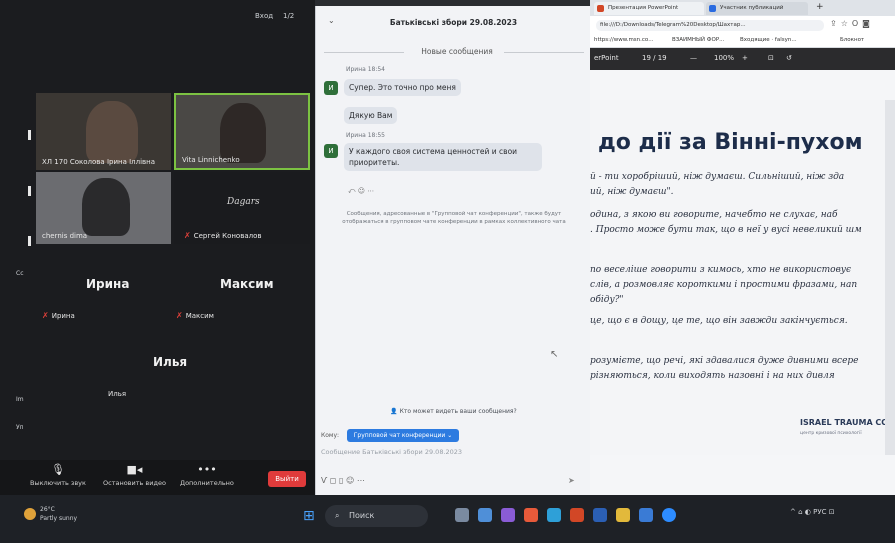 This screenshot has width=895, height=543. What do you see at coordinates (247, 284) in the screenshot?
I see `tile-name-maksim: Максим` at bounding box center [247, 284].